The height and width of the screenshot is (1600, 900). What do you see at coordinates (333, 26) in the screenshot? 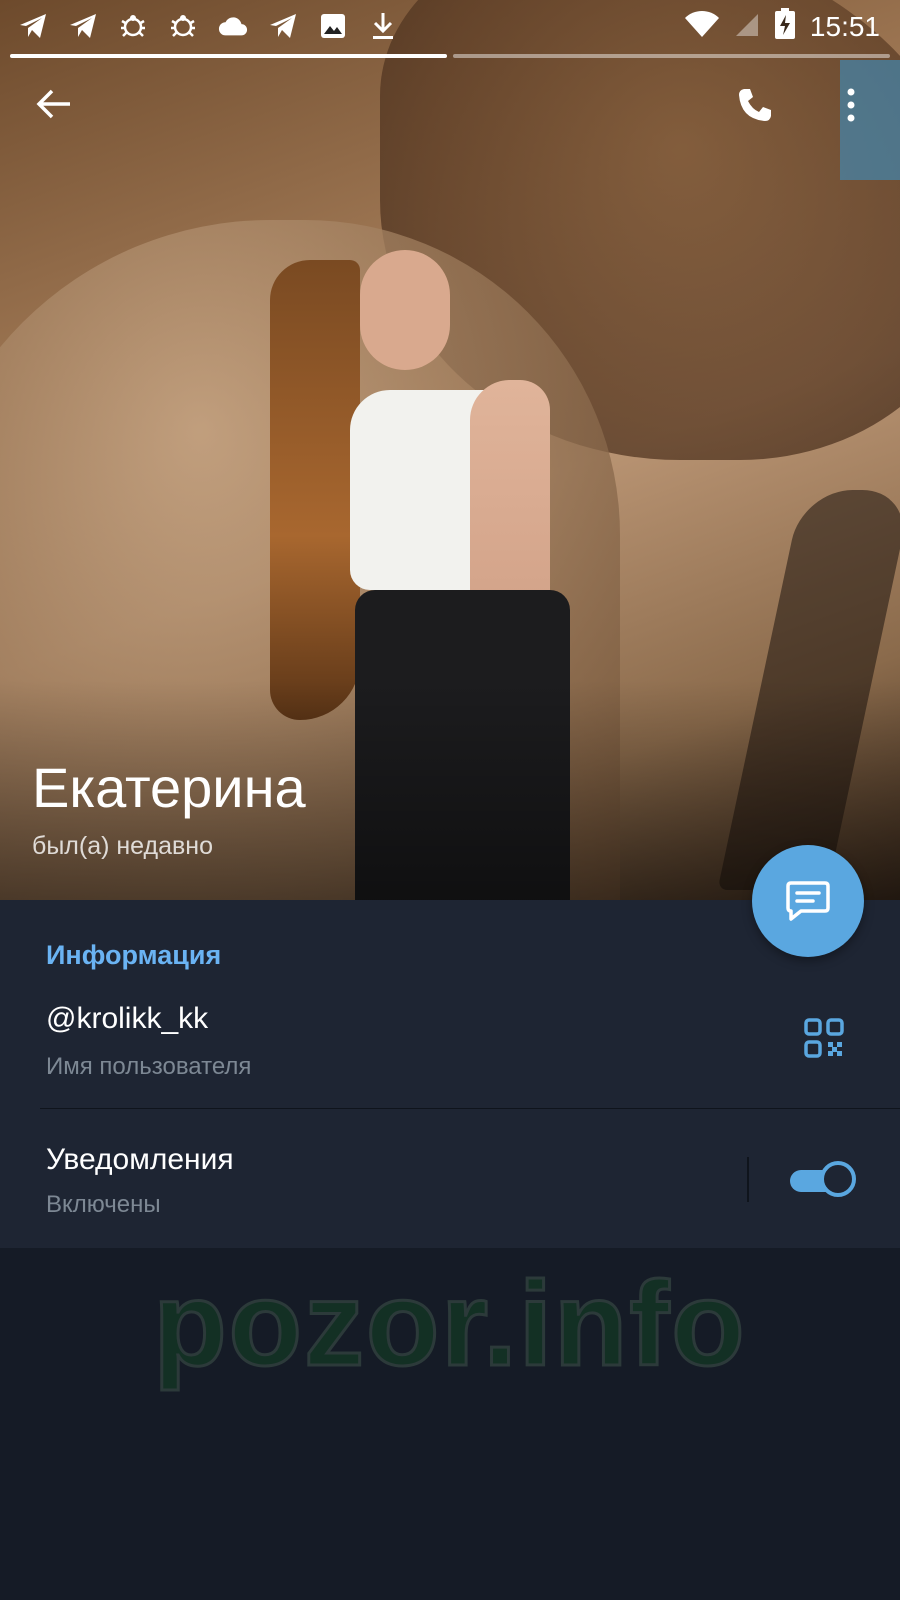
I see `image-icon` at bounding box center [333, 26].